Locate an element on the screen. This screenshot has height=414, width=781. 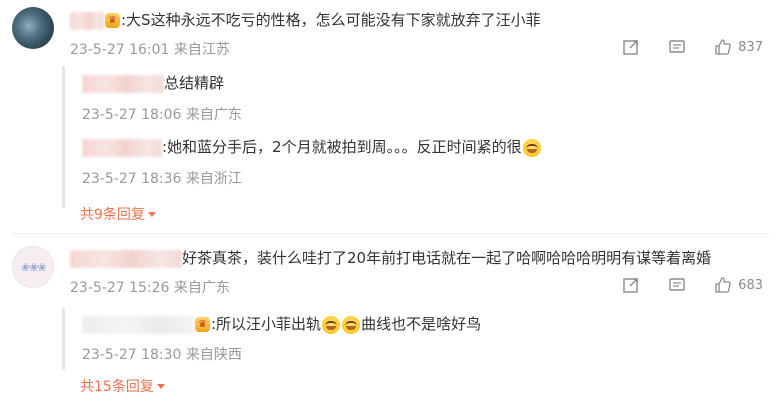
reply-text: :所以汪小菲出轨 is located at coordinates (266, 324).